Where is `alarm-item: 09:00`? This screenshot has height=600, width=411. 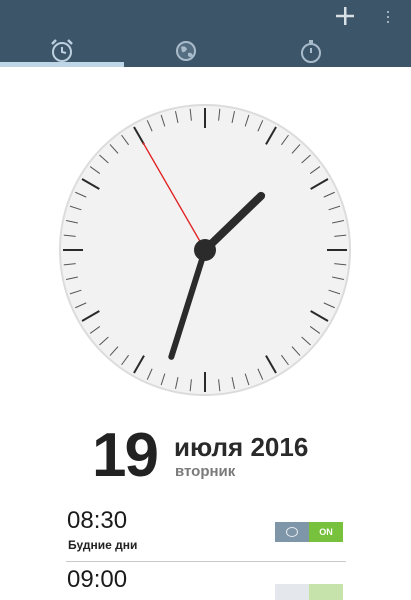
alarm-item: 09:00 is located at coordinates (205, 582).